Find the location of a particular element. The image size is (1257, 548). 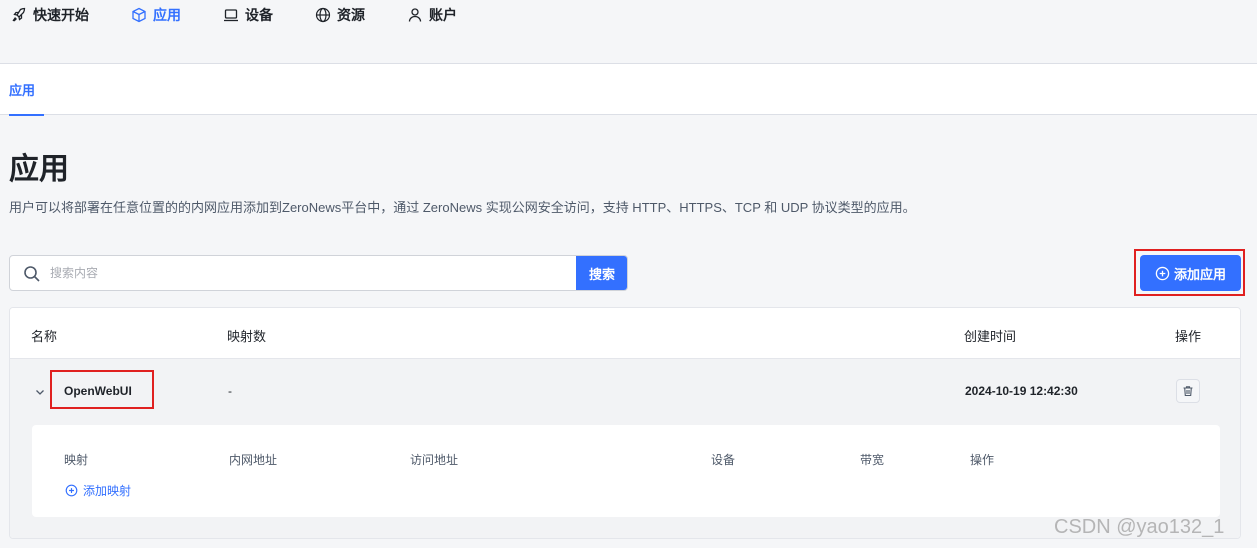

watermark: CSDN @yao132_1 is located at coordinates (1139, 527).